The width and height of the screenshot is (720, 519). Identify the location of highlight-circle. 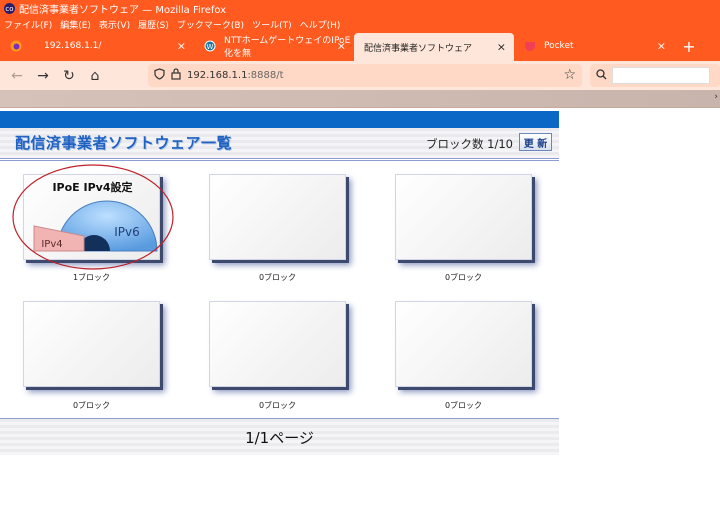
(93, 217).